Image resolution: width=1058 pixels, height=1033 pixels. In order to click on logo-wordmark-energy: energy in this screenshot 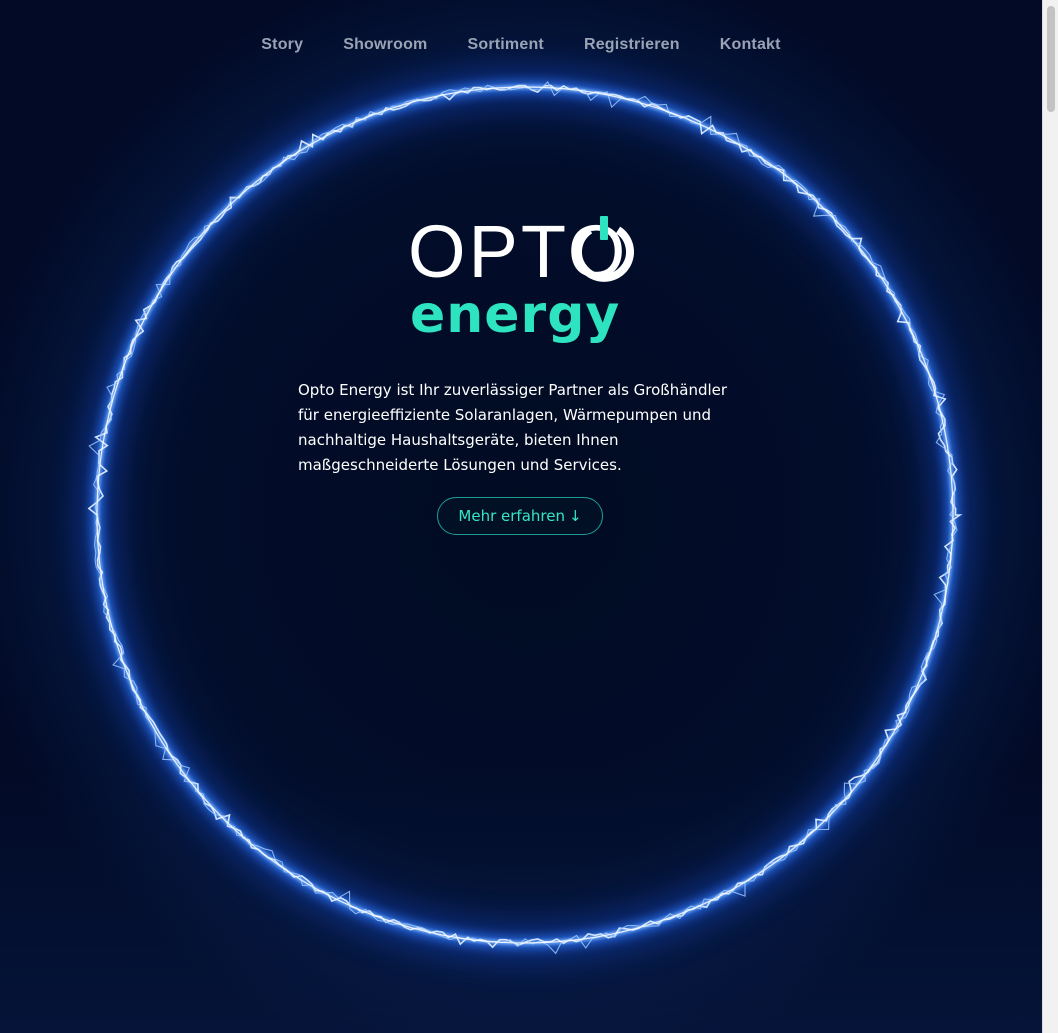, I will do `click(515, 315)`.